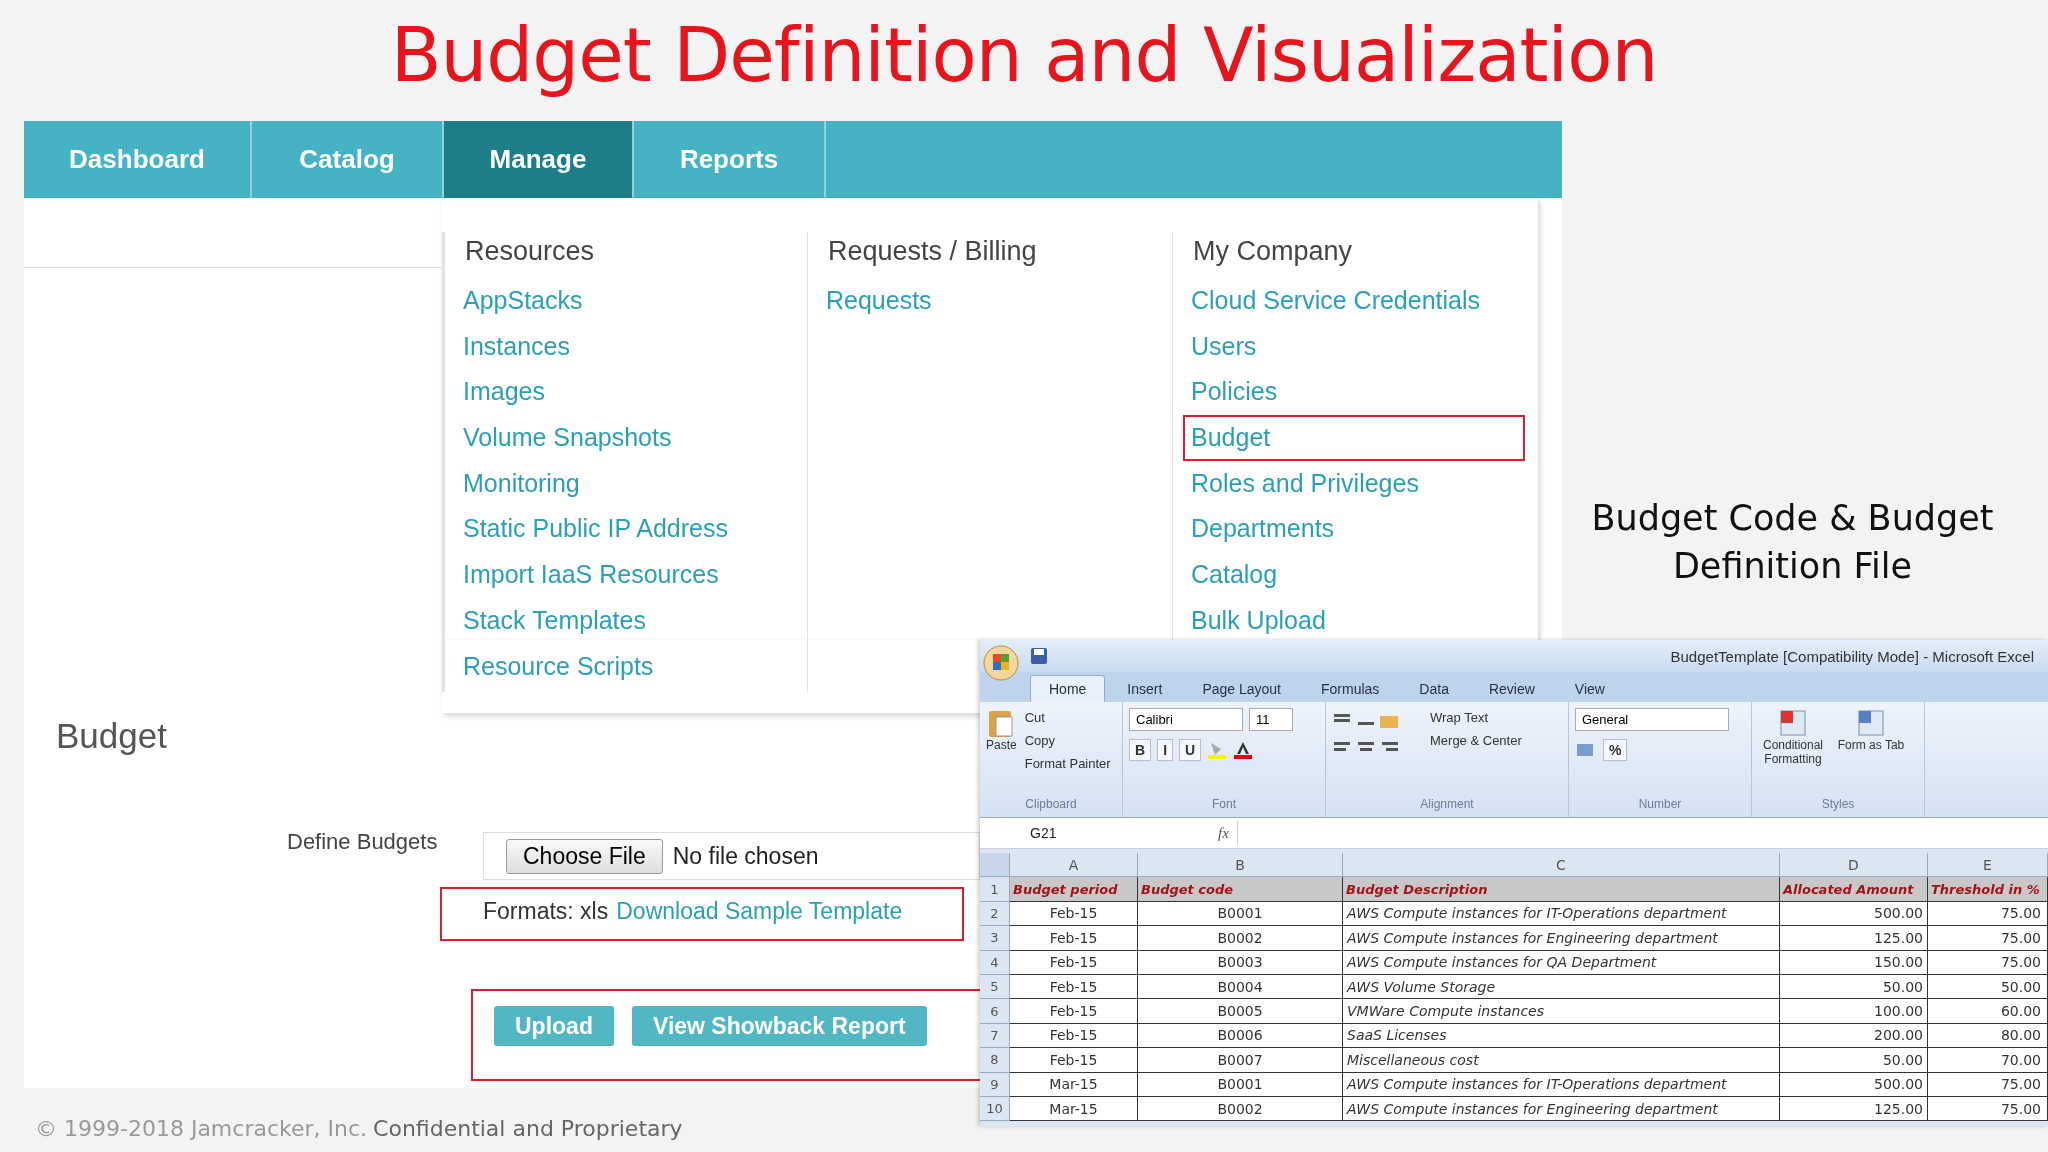 Image resolution: width=2048 pixels, height=1152 pixels. What do you see at coordinates (1354, 575) in the screenshot?
I see `menu-item: Catalog` at bounding box center [1354, 575].